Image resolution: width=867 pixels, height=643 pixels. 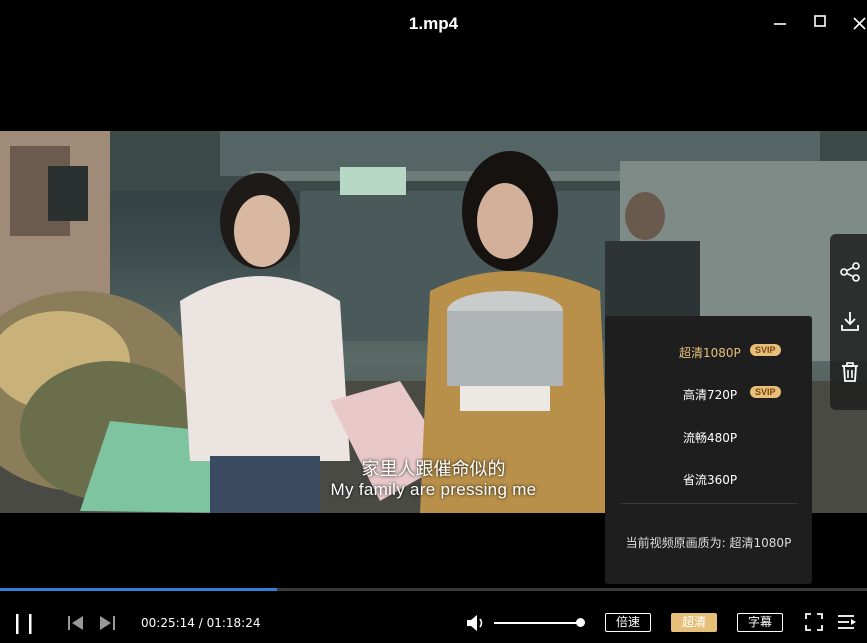 I want to click on side-action-panel, so click(x=848, y=322).